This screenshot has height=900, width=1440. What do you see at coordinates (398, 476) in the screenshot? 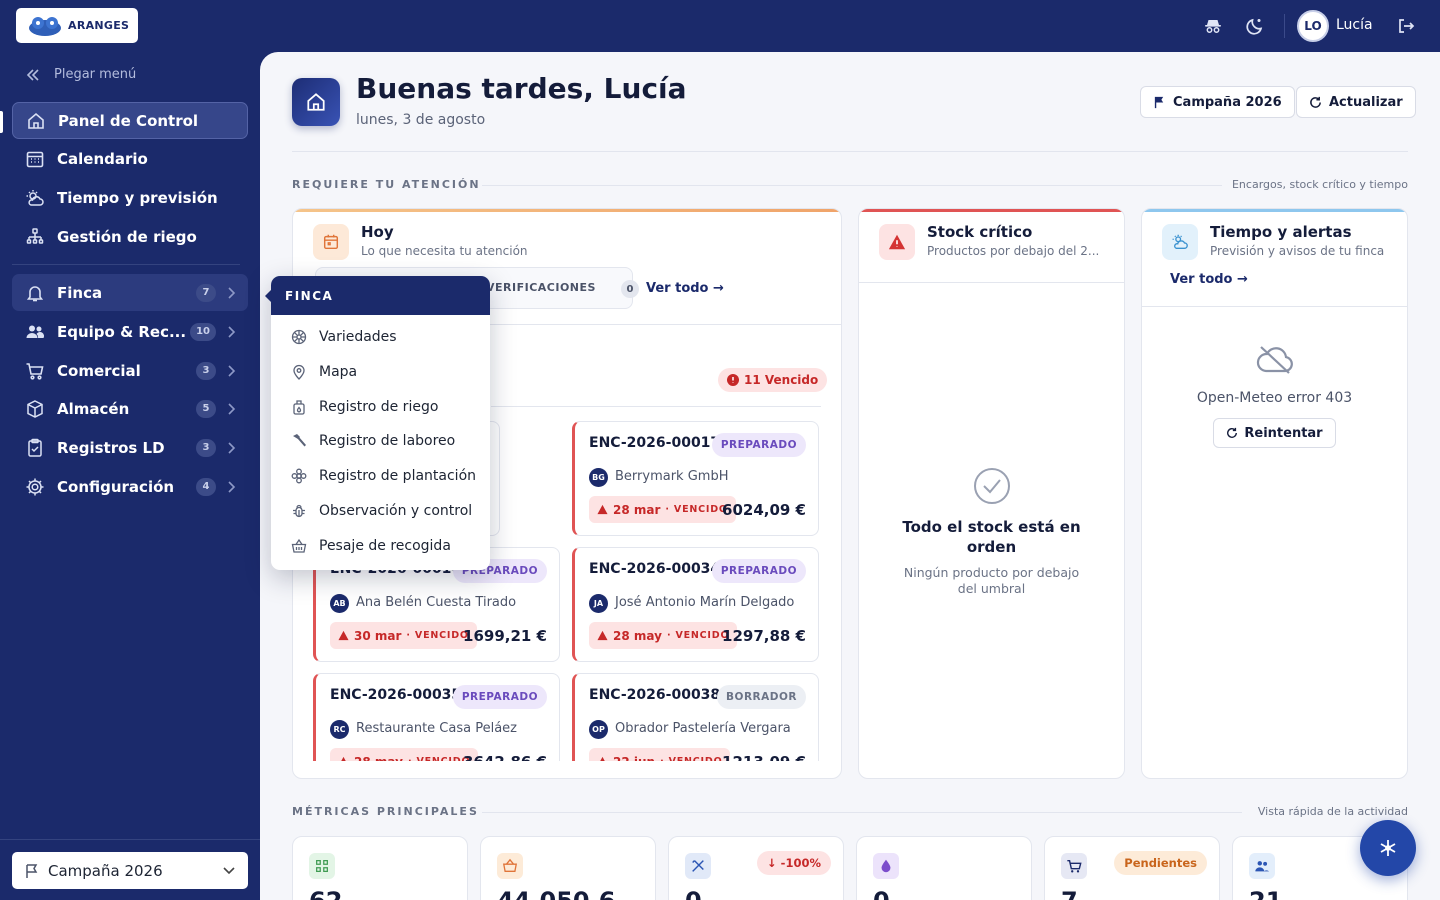
I see `submenu-item-label: Registro de plantación` at bounding box center [398, 476].